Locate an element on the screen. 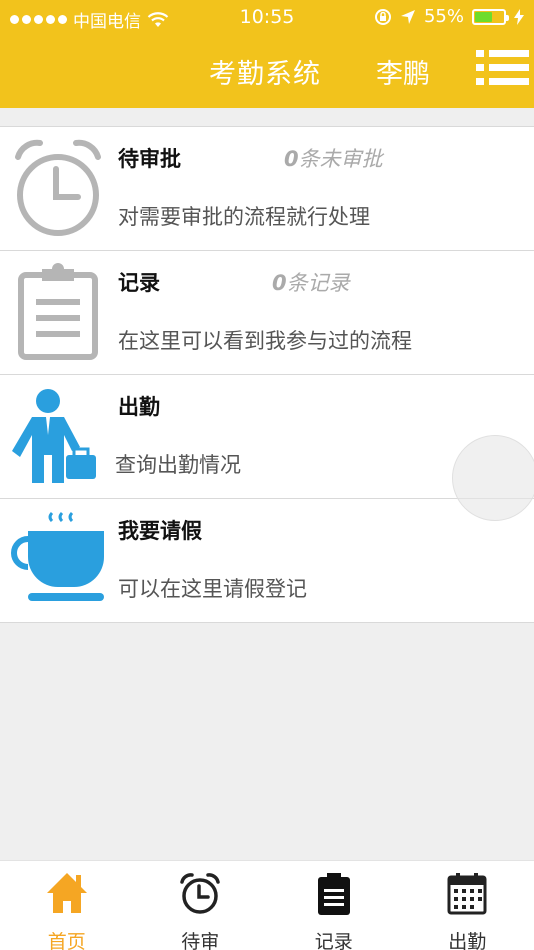 The image size is (534, 950). tab-pending: 待审 is located at coordinates (201, 905).